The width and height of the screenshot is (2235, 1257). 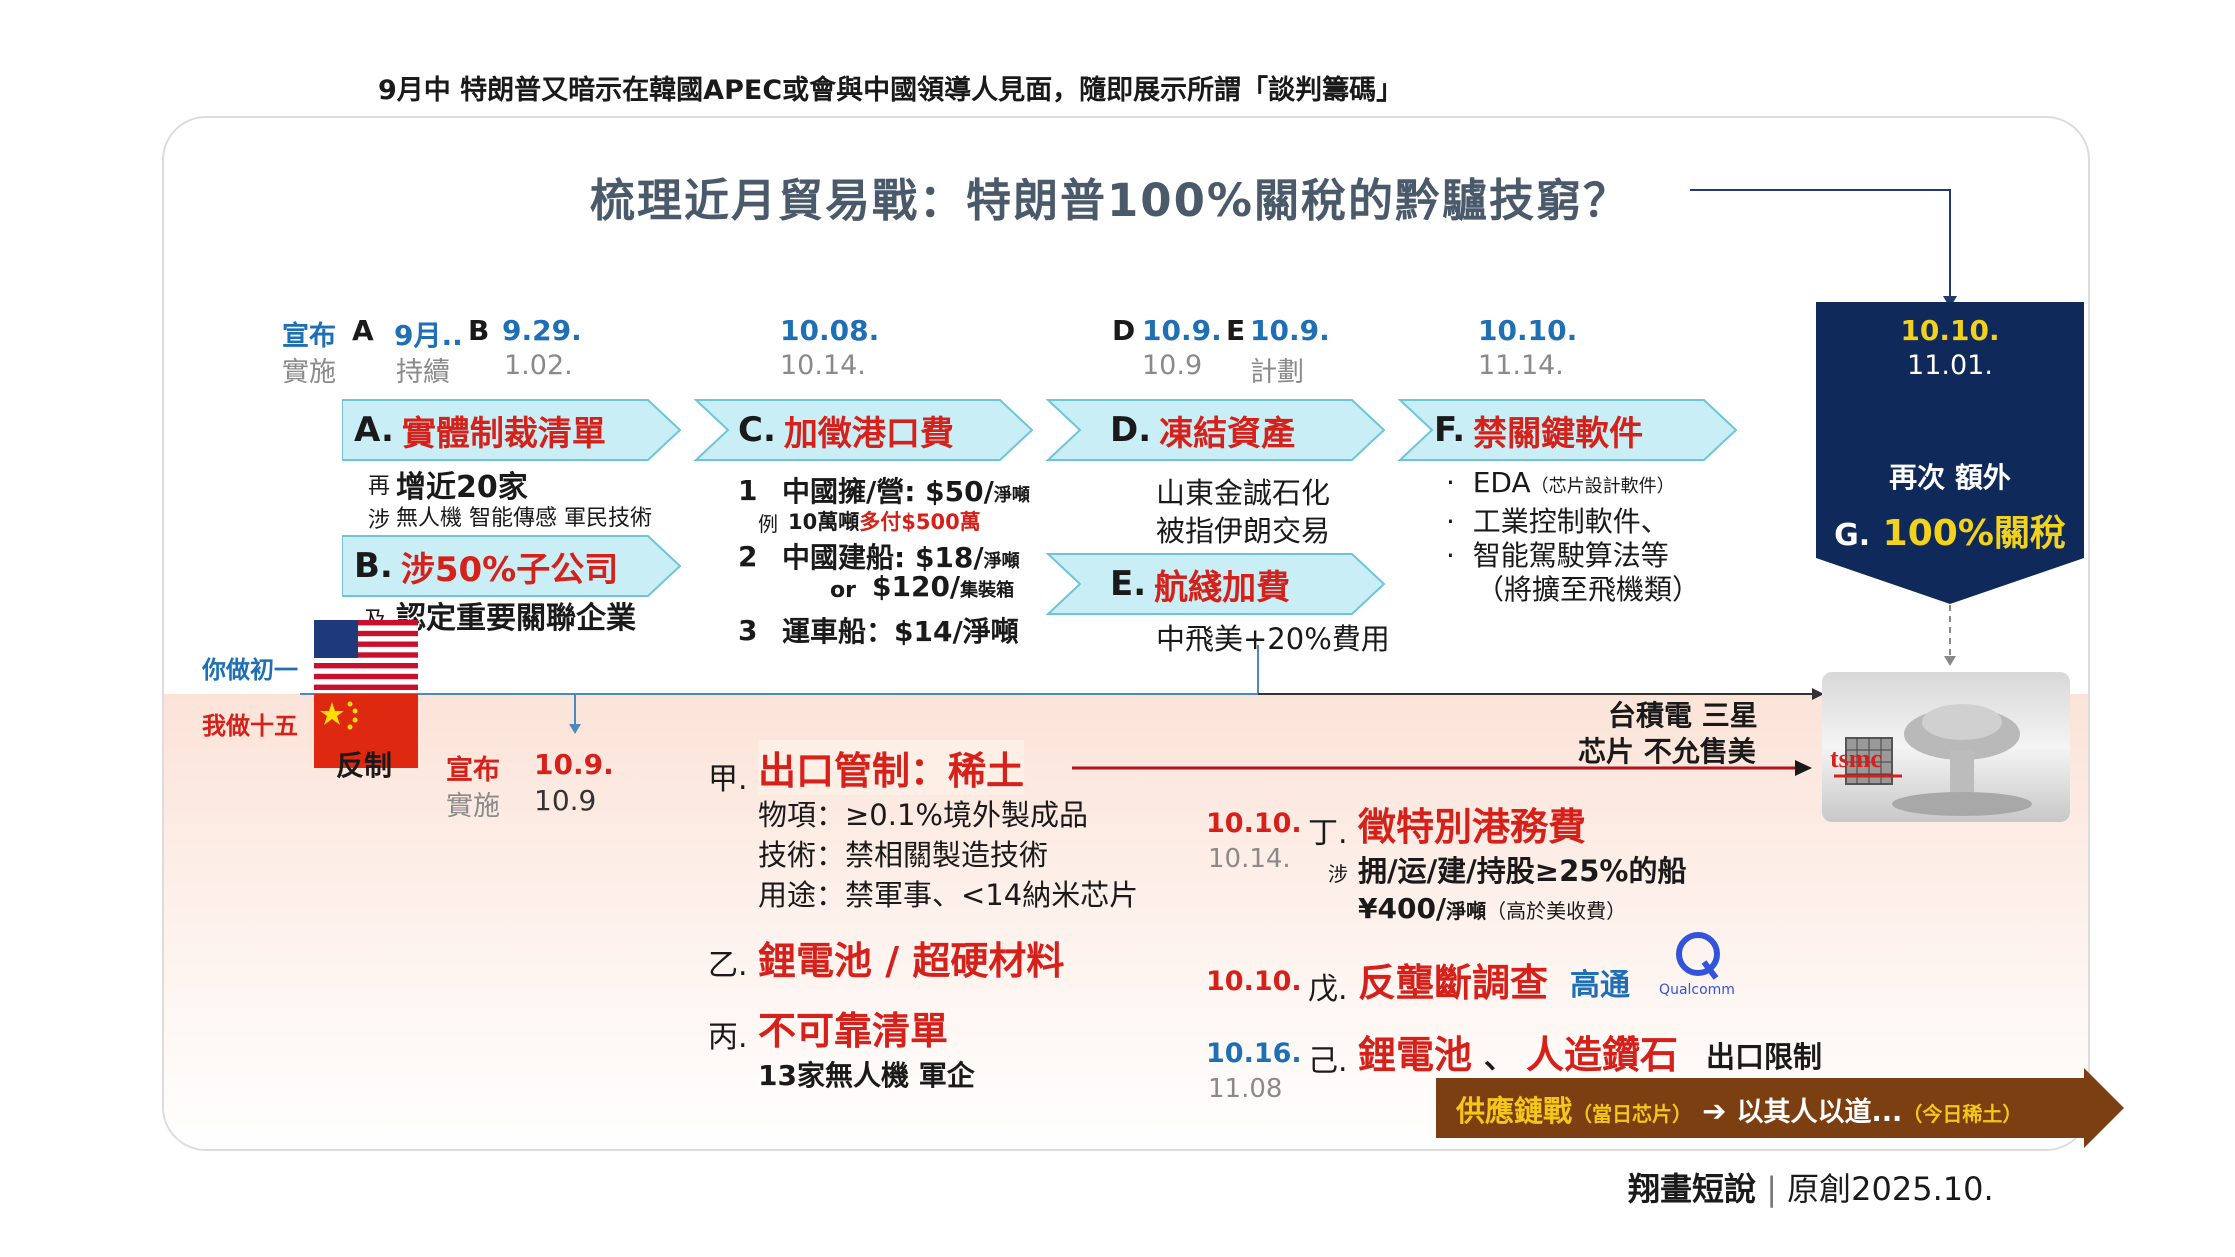 What do you see at coordinates (1950, 330) in the screenshot?
I see `g-announce-date: 10.10.` at bounding box center [1950, 330].